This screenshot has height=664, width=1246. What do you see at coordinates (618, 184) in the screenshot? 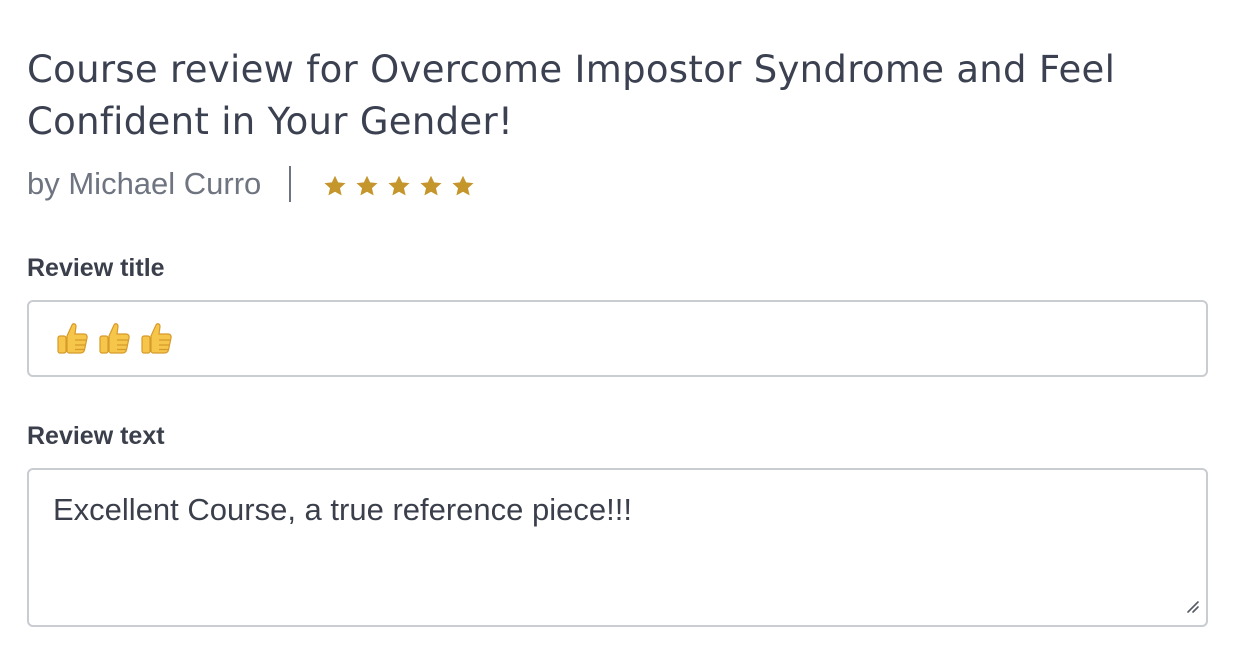
I see `review-meta: by Michael Curro` at bounding box center [618, 184].